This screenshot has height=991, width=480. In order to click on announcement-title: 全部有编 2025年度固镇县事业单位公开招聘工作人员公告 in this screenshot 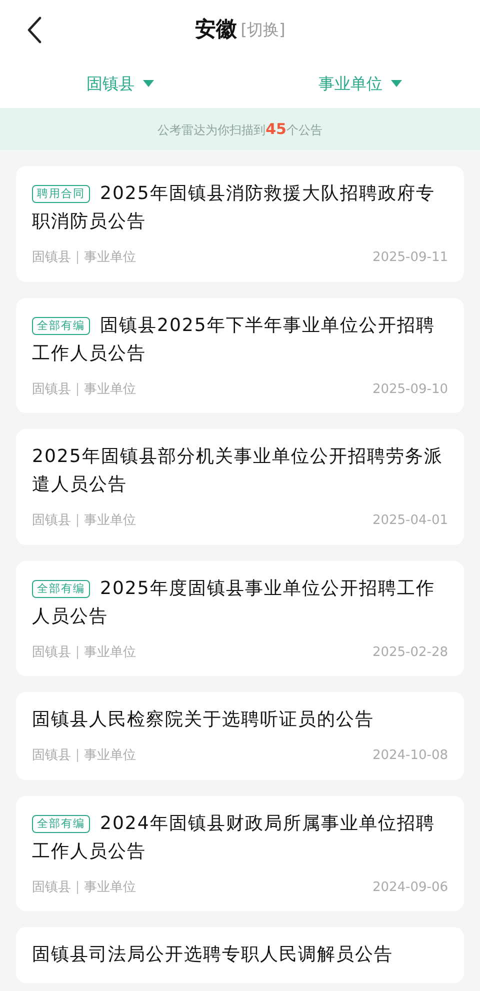, I will do `click(234, 602)`.